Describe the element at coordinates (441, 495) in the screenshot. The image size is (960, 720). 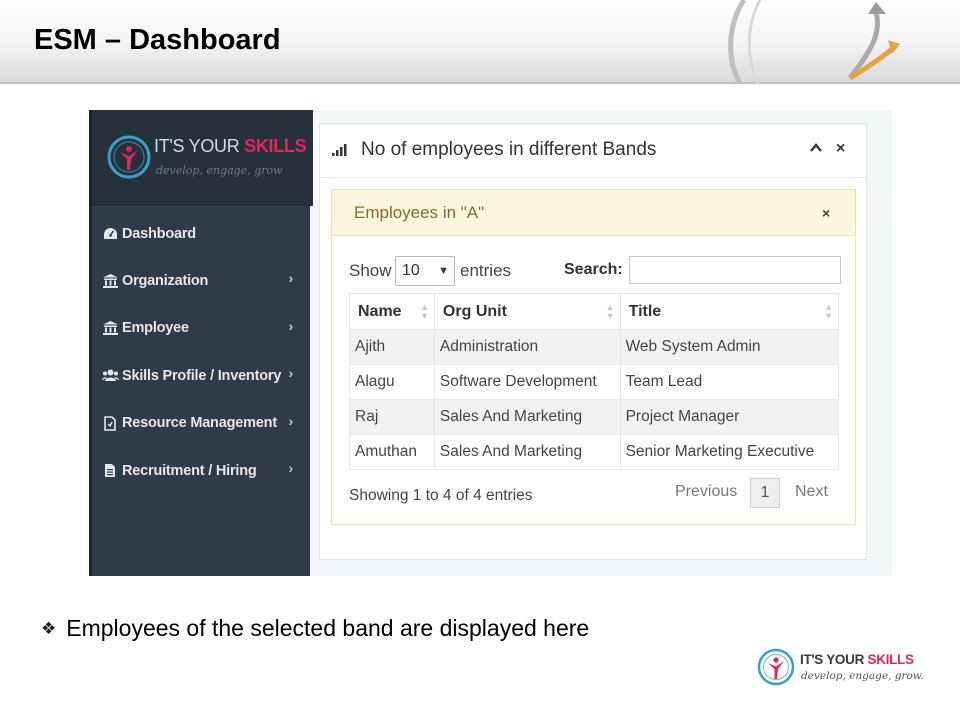
I see `table-info-text: Showing 1 to 4 of 4 entries` at that location.